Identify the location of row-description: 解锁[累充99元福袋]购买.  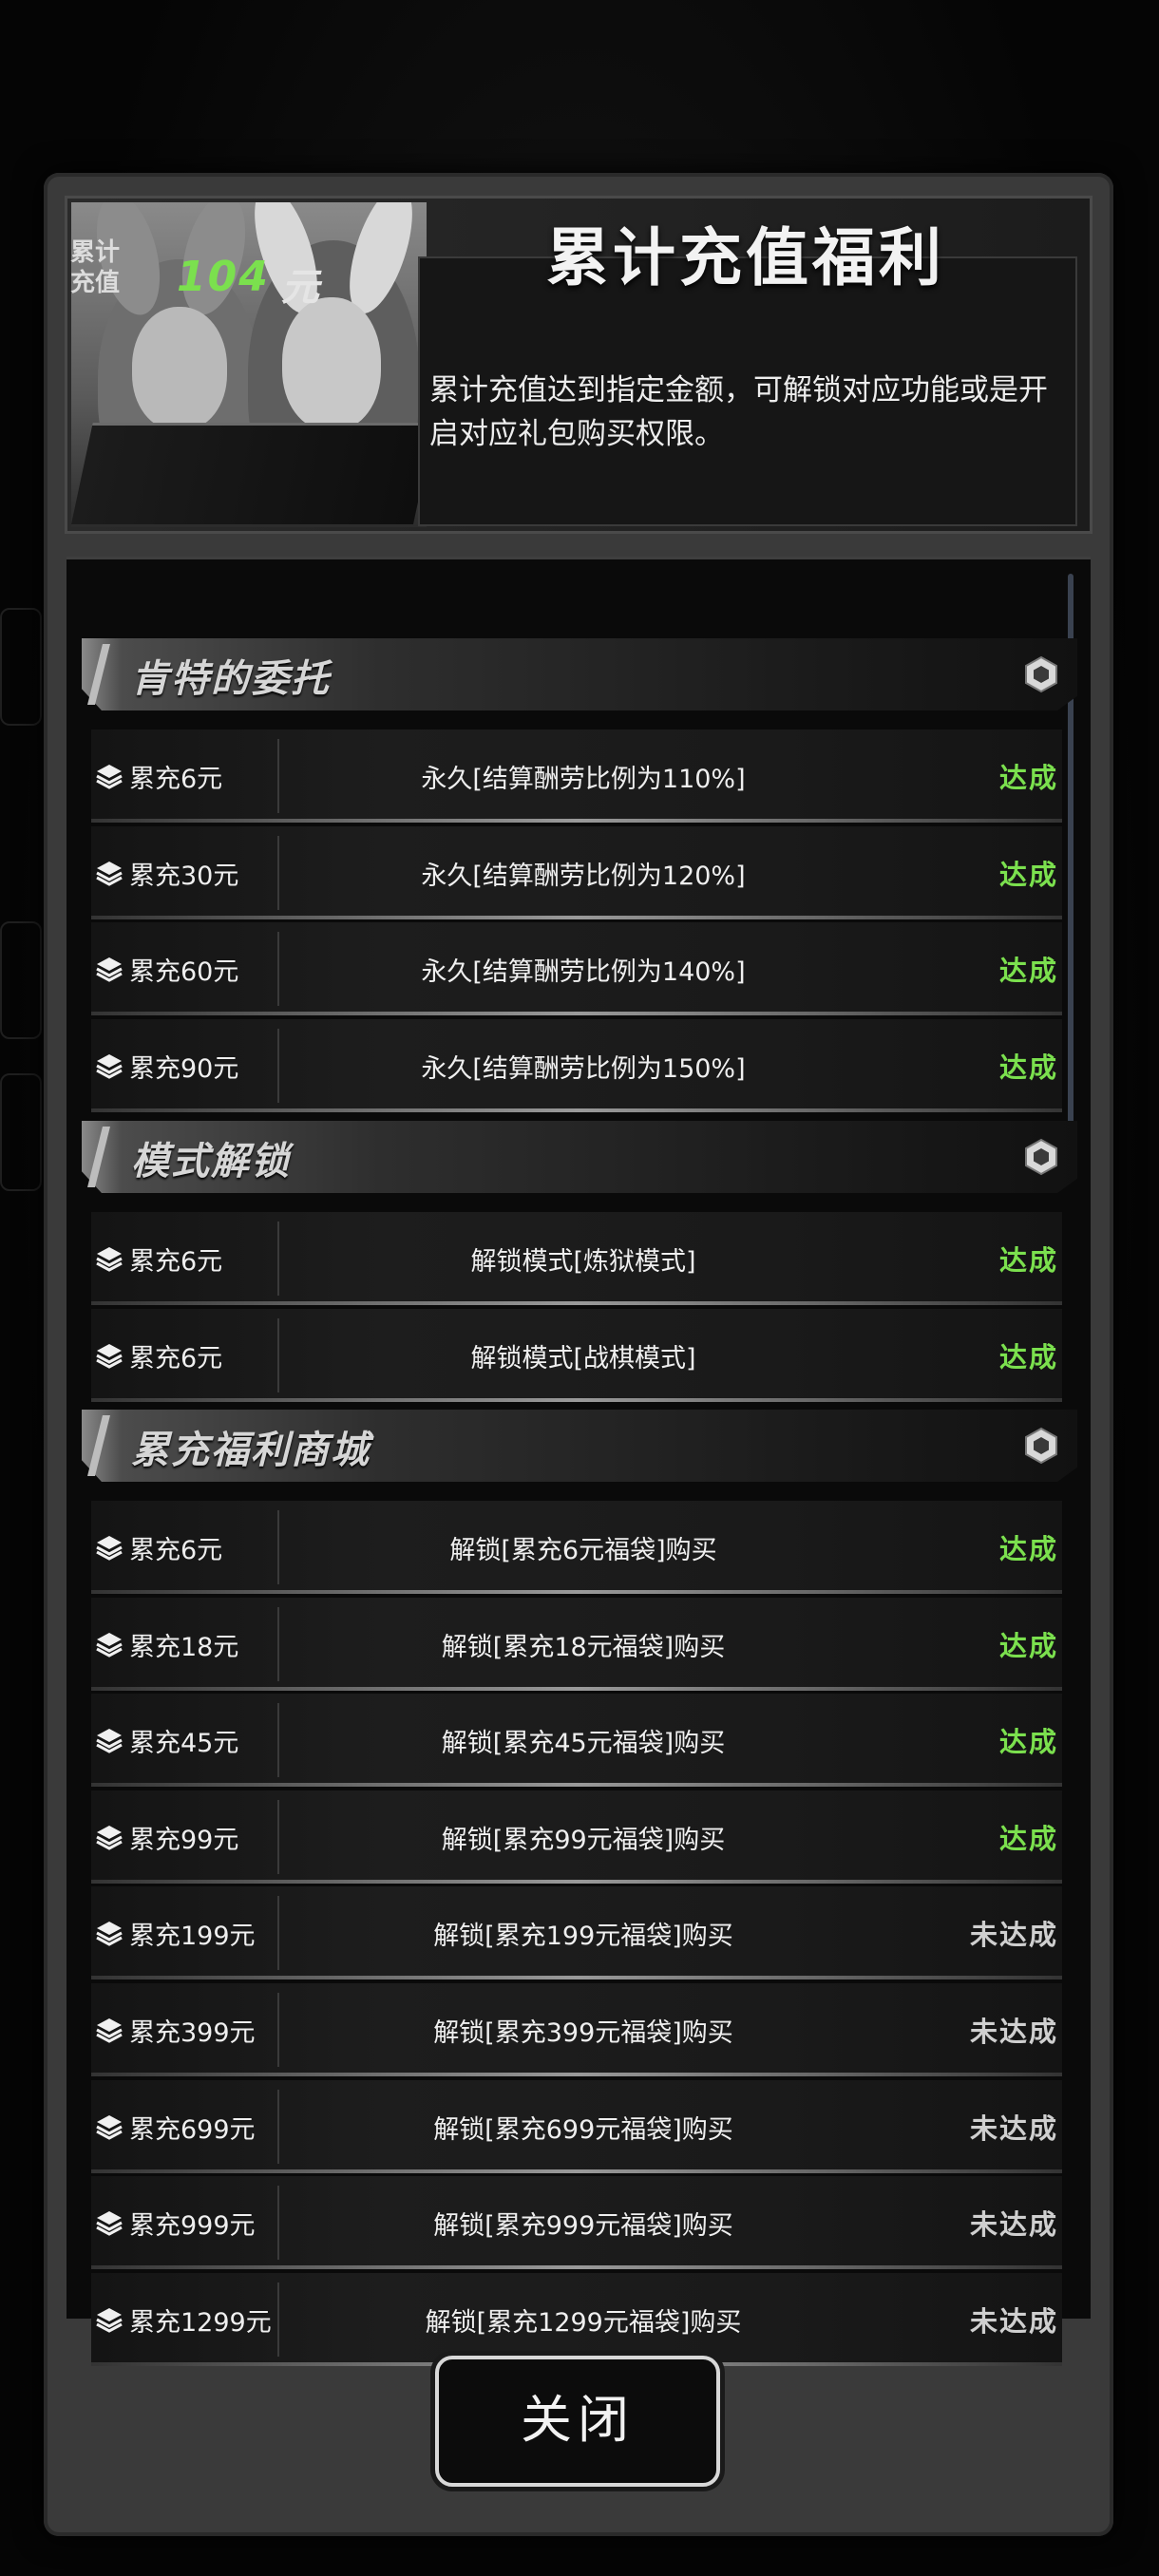
(583, 1840).